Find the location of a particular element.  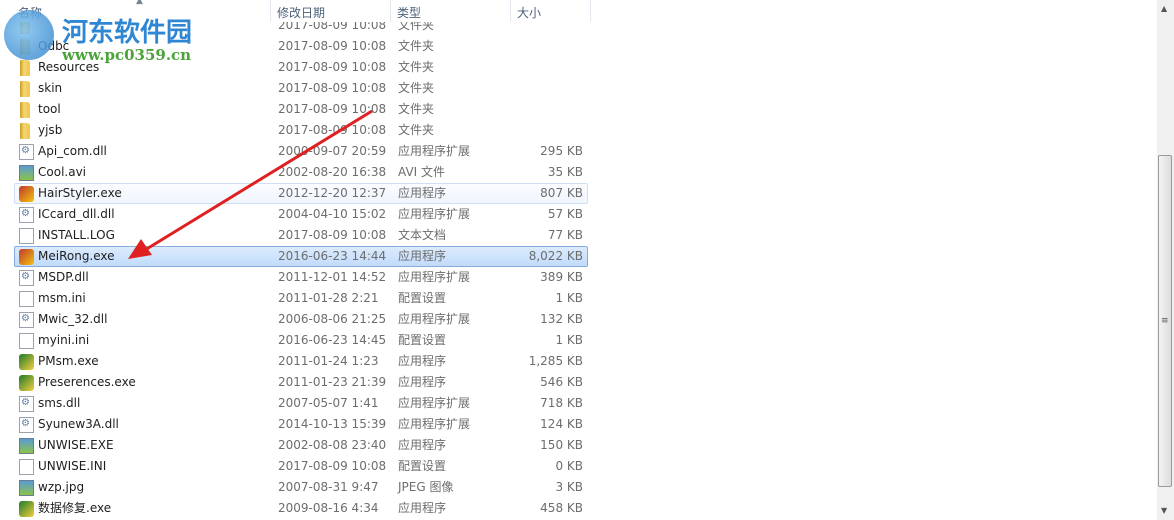

file-name: myini.ini is located at coordinates (64, 340).